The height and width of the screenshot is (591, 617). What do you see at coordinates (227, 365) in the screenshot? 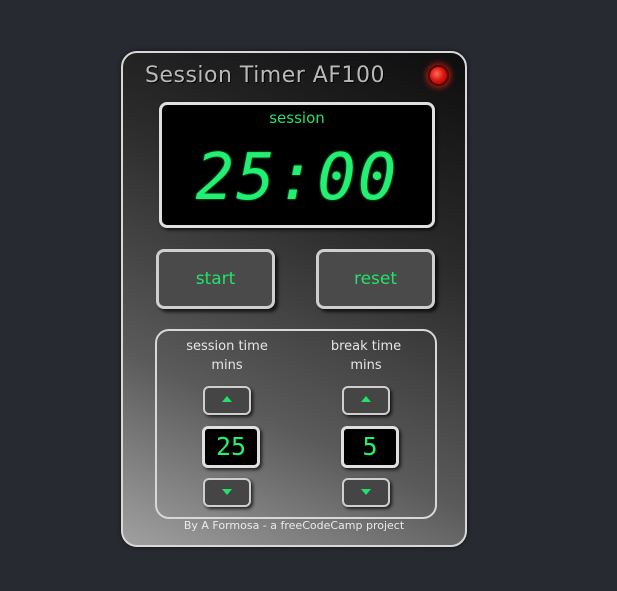
I see `session-label-line2: mins` at bounding box center [227, 365].